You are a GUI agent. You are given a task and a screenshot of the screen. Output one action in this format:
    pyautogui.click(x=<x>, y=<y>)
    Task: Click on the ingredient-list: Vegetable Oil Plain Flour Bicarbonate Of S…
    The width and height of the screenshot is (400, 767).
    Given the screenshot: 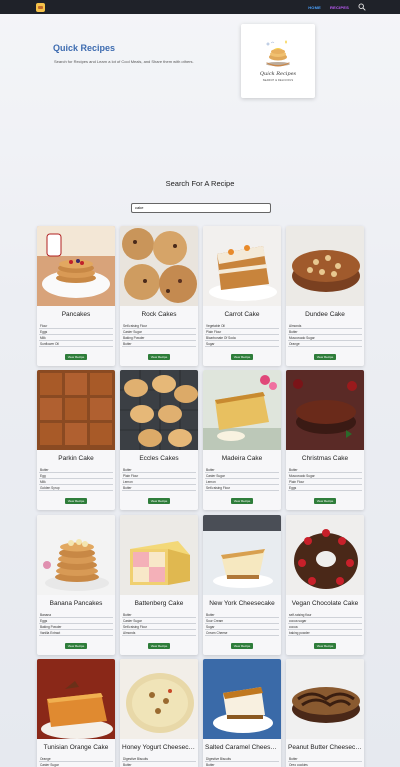 What is the action you would take?
    pyautogui.click(x=242, y=335)
    